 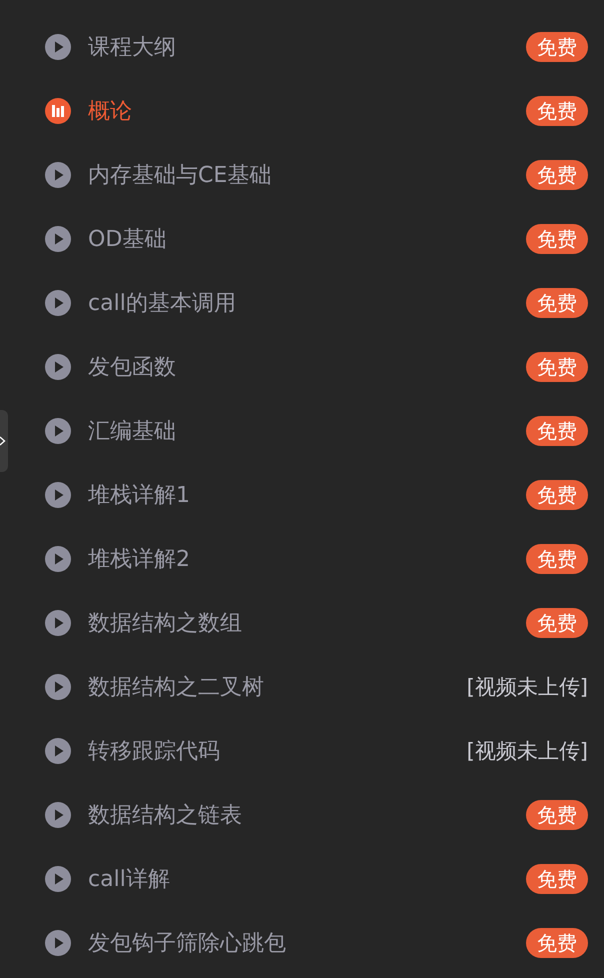 What do you see at coordinates (307, 239) in the screenshot?
I see `lesson-title: OD基础` at bounding box center [307, 239].